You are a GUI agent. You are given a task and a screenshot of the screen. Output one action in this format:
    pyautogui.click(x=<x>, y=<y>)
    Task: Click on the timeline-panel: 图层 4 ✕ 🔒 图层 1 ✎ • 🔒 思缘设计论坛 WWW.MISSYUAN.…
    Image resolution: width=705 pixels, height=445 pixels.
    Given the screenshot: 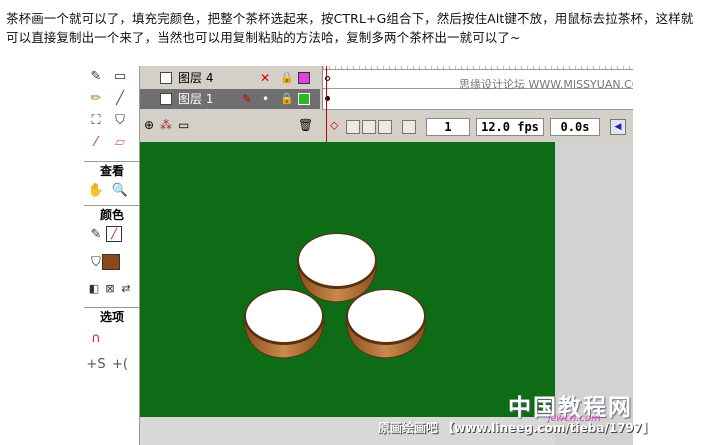 What is the action you would take?
    pyautogui.click(x=386, y=104)
    